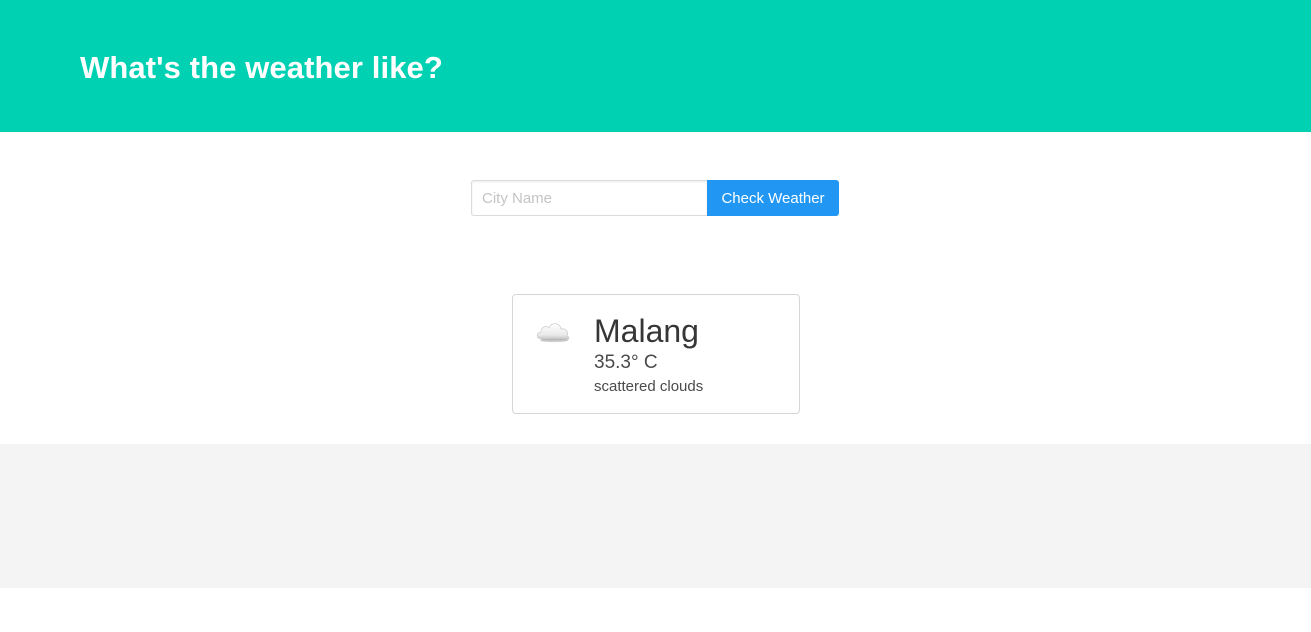 Image resolution: width=1311 pixels, height=632 pixels. Describe the element at coordinates (649, 386) in the screenshot. I see `weather-description: scattered clouds` at that location.